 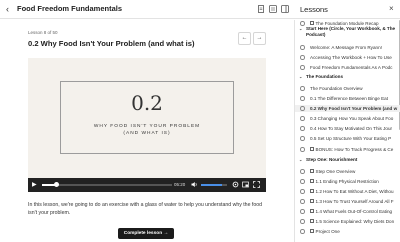 What do you see at coordinates (355, 221) in the screenshot?
I see `lesson-item-label: 1.5 Science Explained: Why Diets Don` at bounding box center [355, 221].